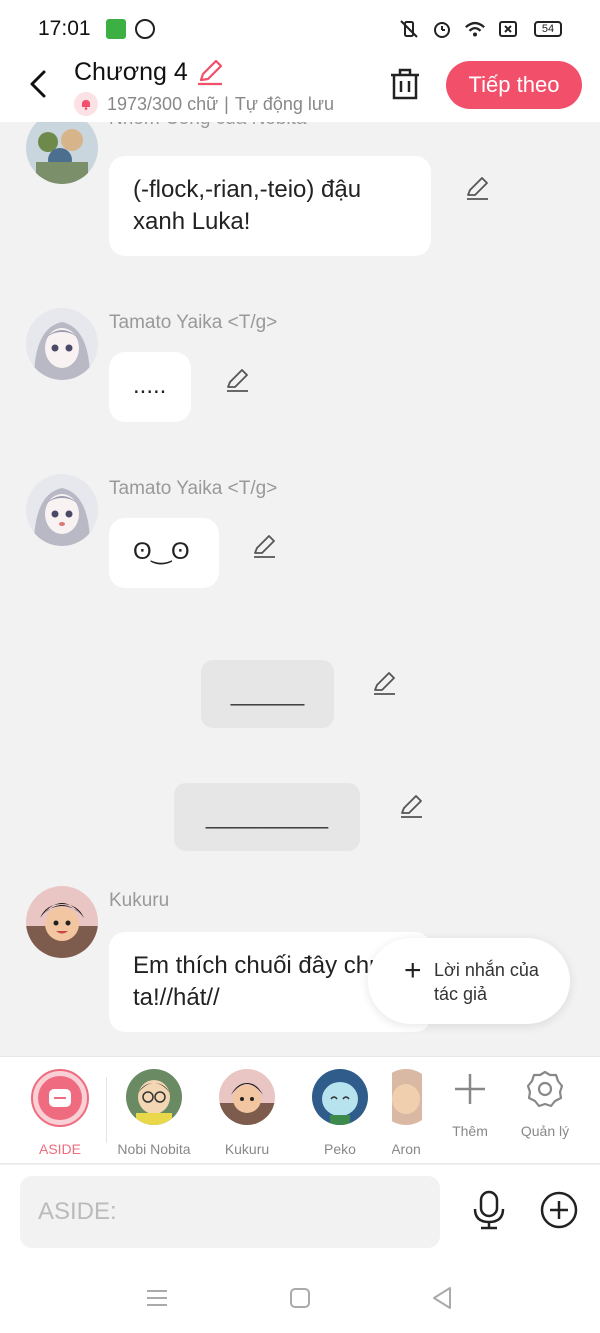 The image size is (600, 1333). Describe the element at coordinates (486, 982) in the screenshot. I see `author-note-label: Lời nhắn của tác giả` at that location.